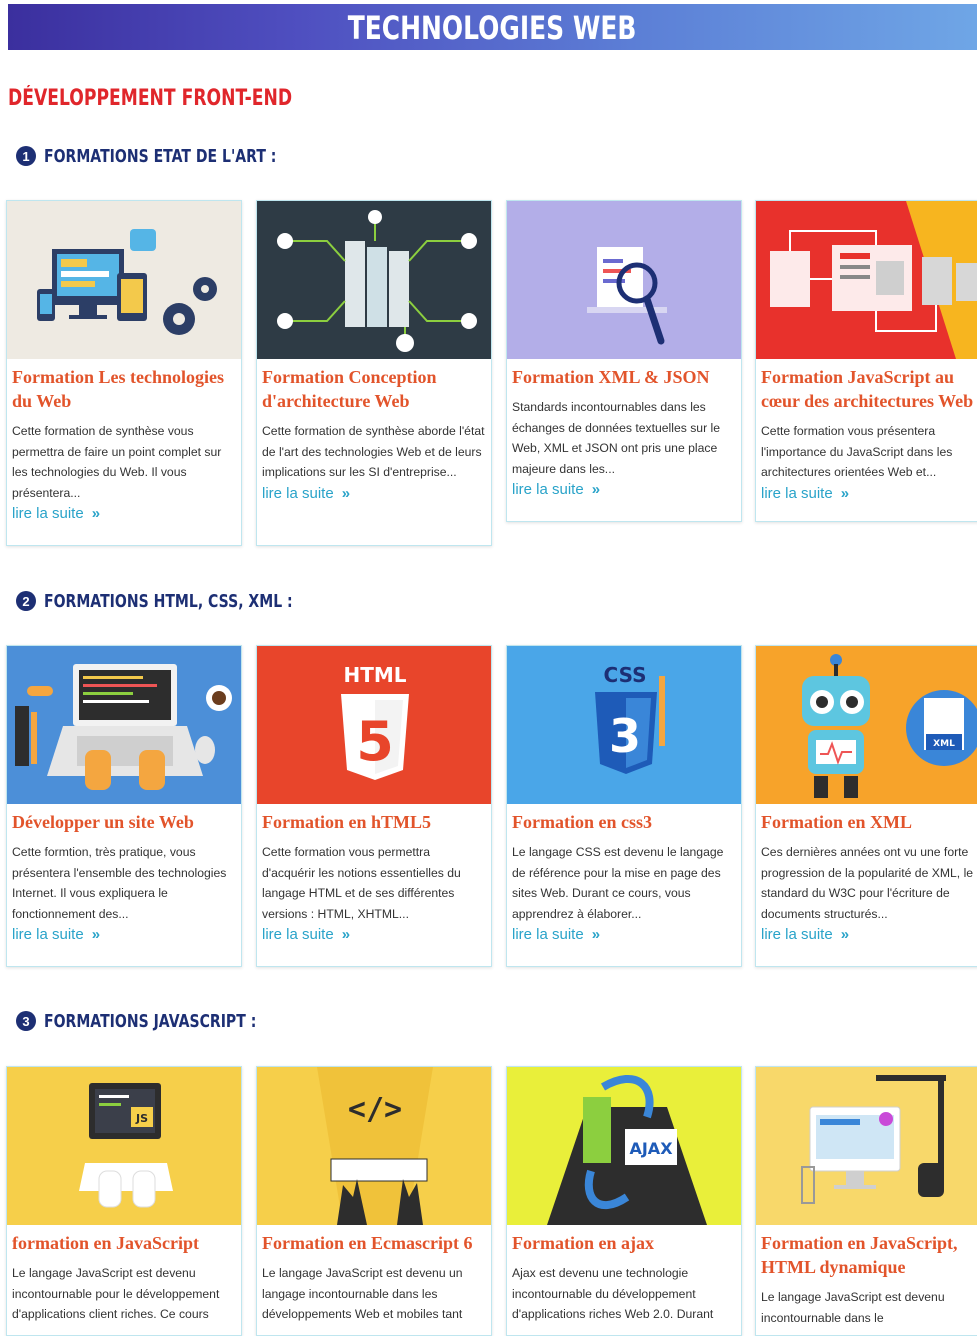  I want to click on card-title: Formation XML & JSON, so click(624, 377).